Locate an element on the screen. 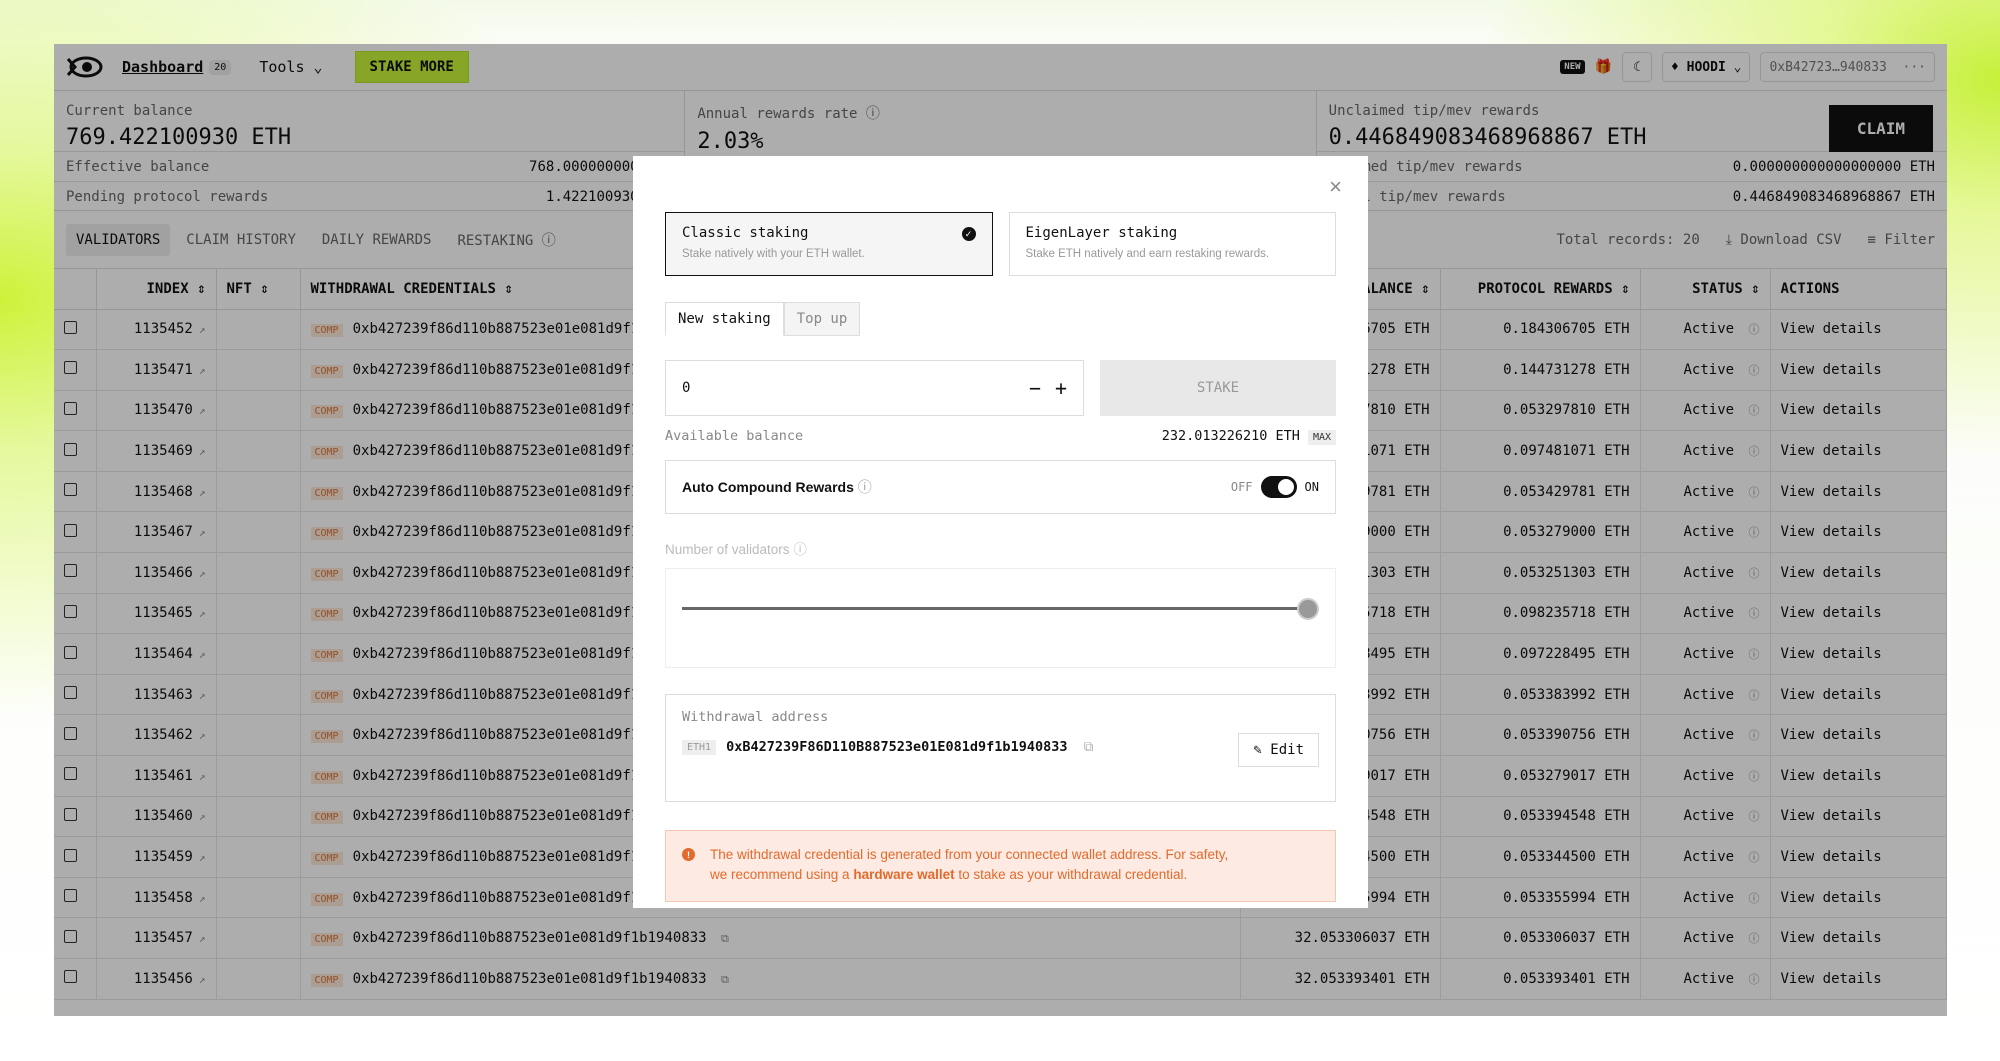  plus-icon: + is located at coordinates (1061, 388).